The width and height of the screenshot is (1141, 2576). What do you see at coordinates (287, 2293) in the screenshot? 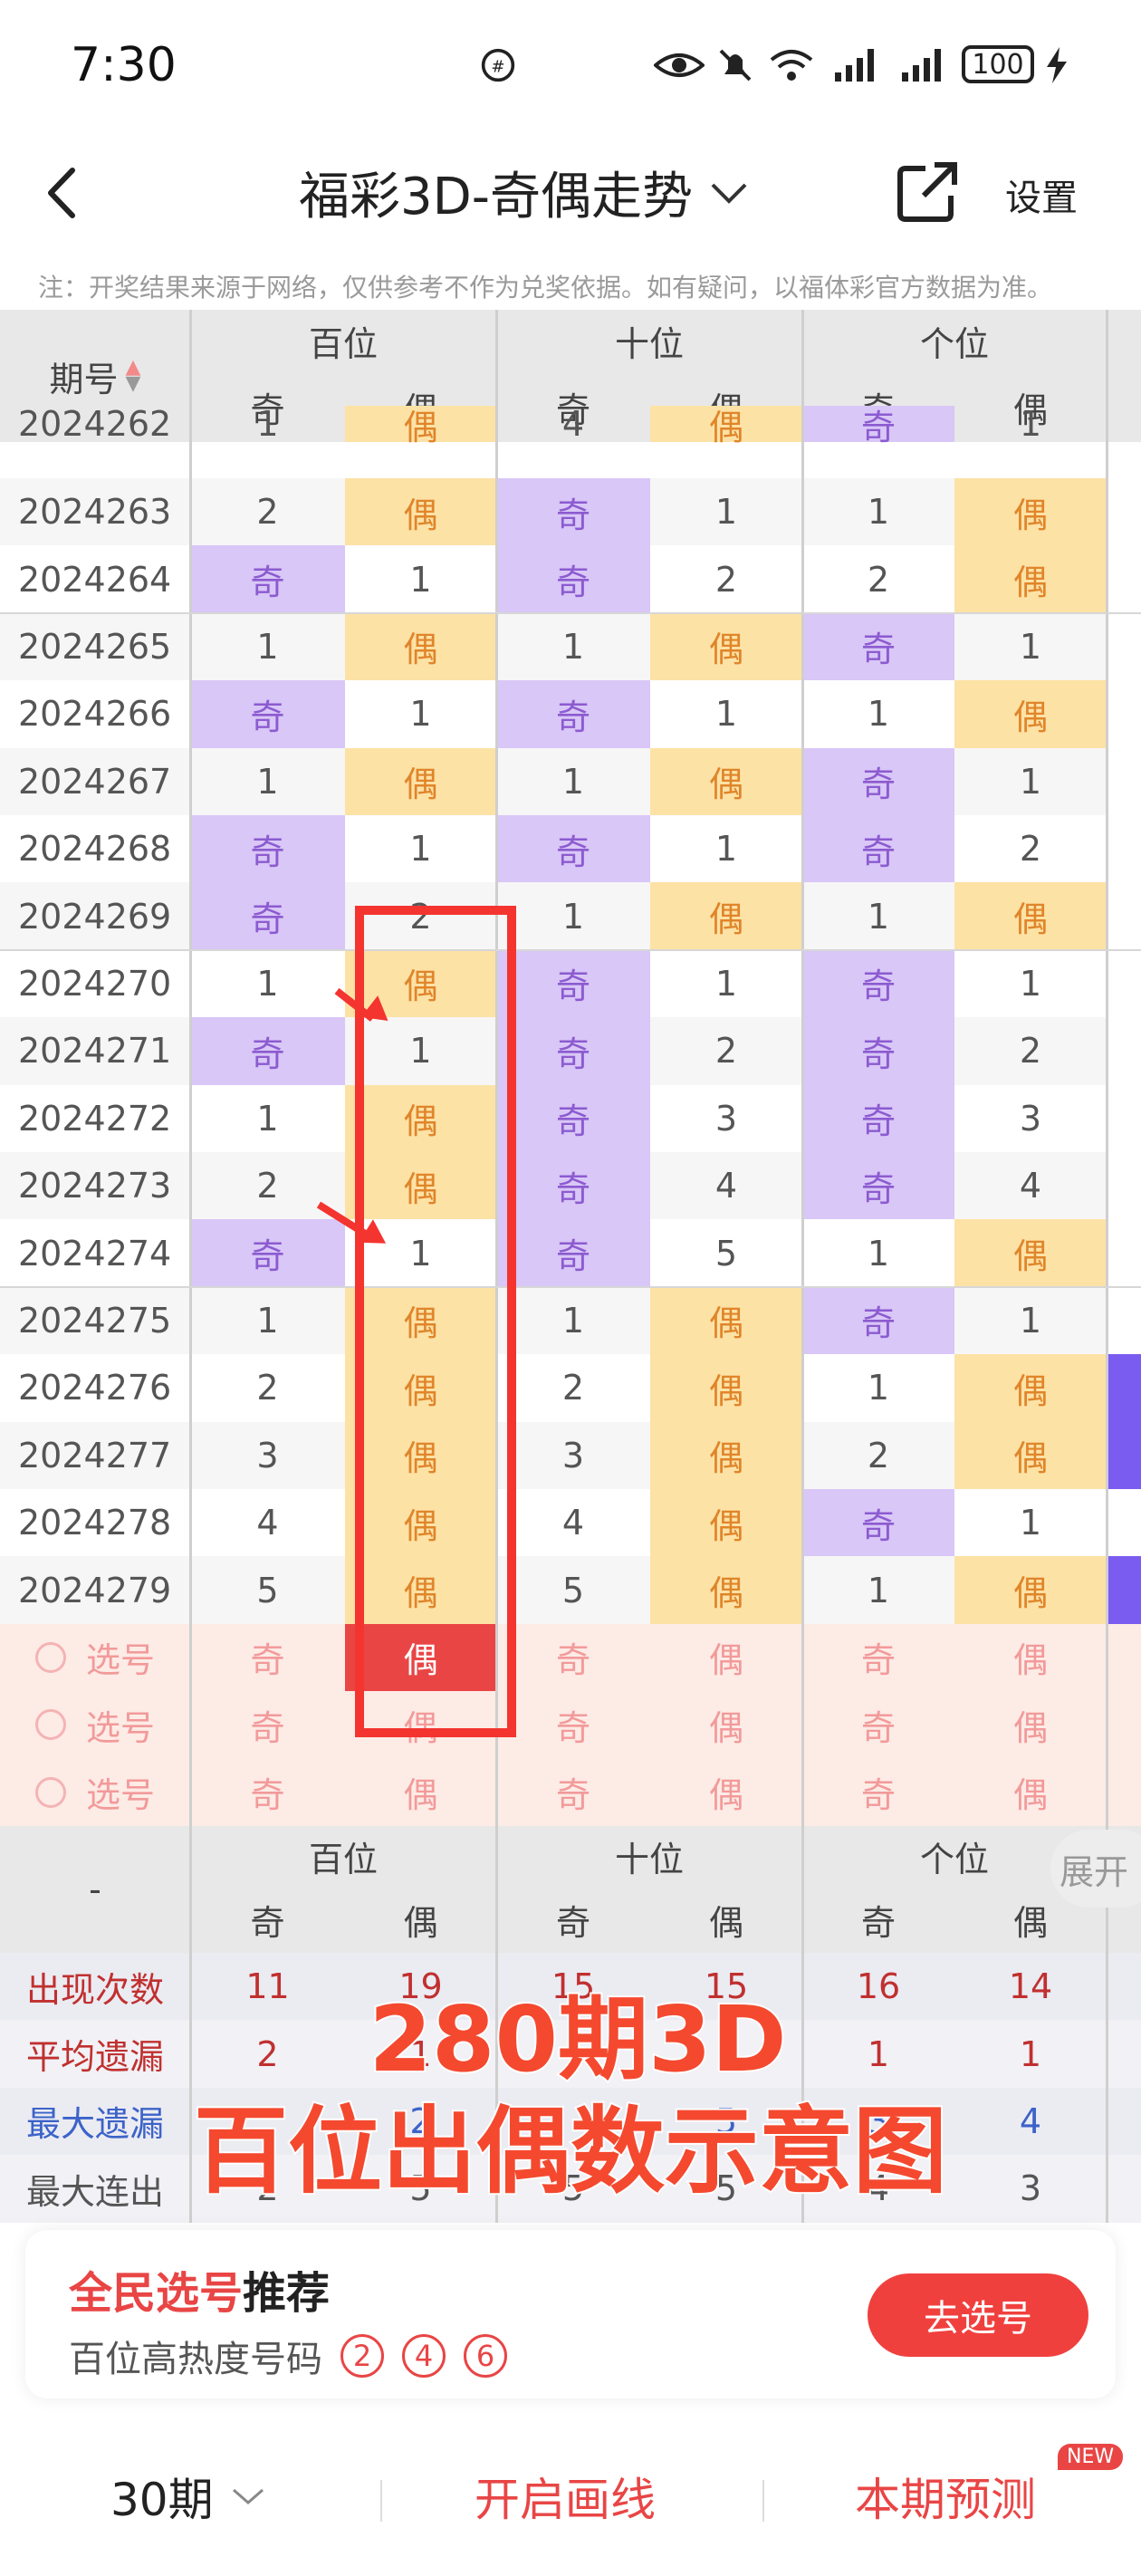
I see `recommend-title-black: 推荐` at bounding box center [287, 2293].